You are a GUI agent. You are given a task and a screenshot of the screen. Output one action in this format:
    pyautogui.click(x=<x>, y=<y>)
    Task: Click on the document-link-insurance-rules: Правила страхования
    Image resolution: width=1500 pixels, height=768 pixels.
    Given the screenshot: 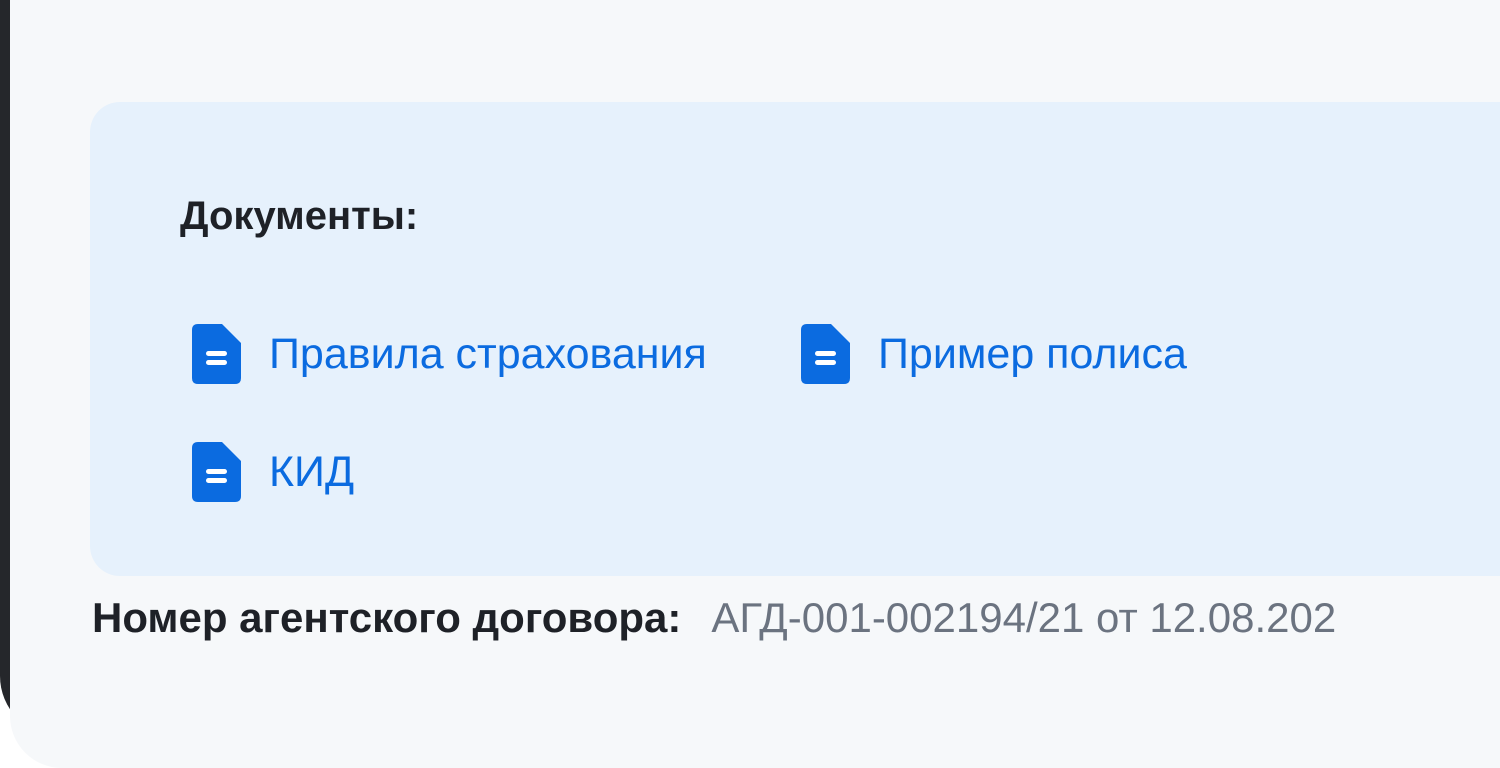 What is the action you would take?
    pyautogui.click(x=449, y=354)
    